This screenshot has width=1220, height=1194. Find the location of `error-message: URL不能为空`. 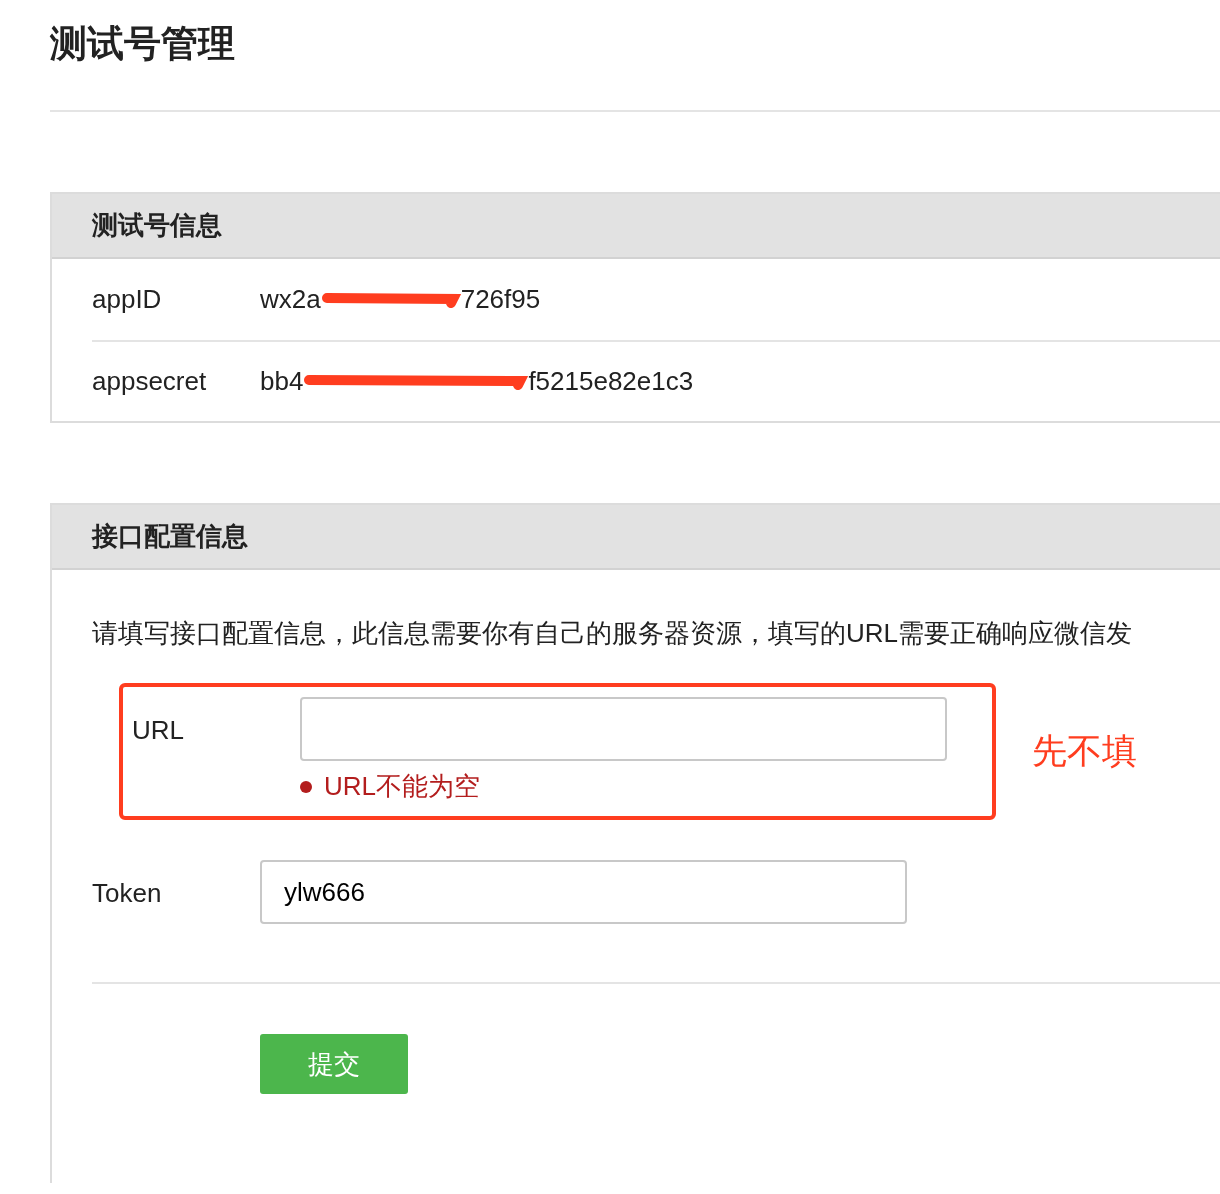

error-message: URL不能为空 is located at coordinates (402, 786).